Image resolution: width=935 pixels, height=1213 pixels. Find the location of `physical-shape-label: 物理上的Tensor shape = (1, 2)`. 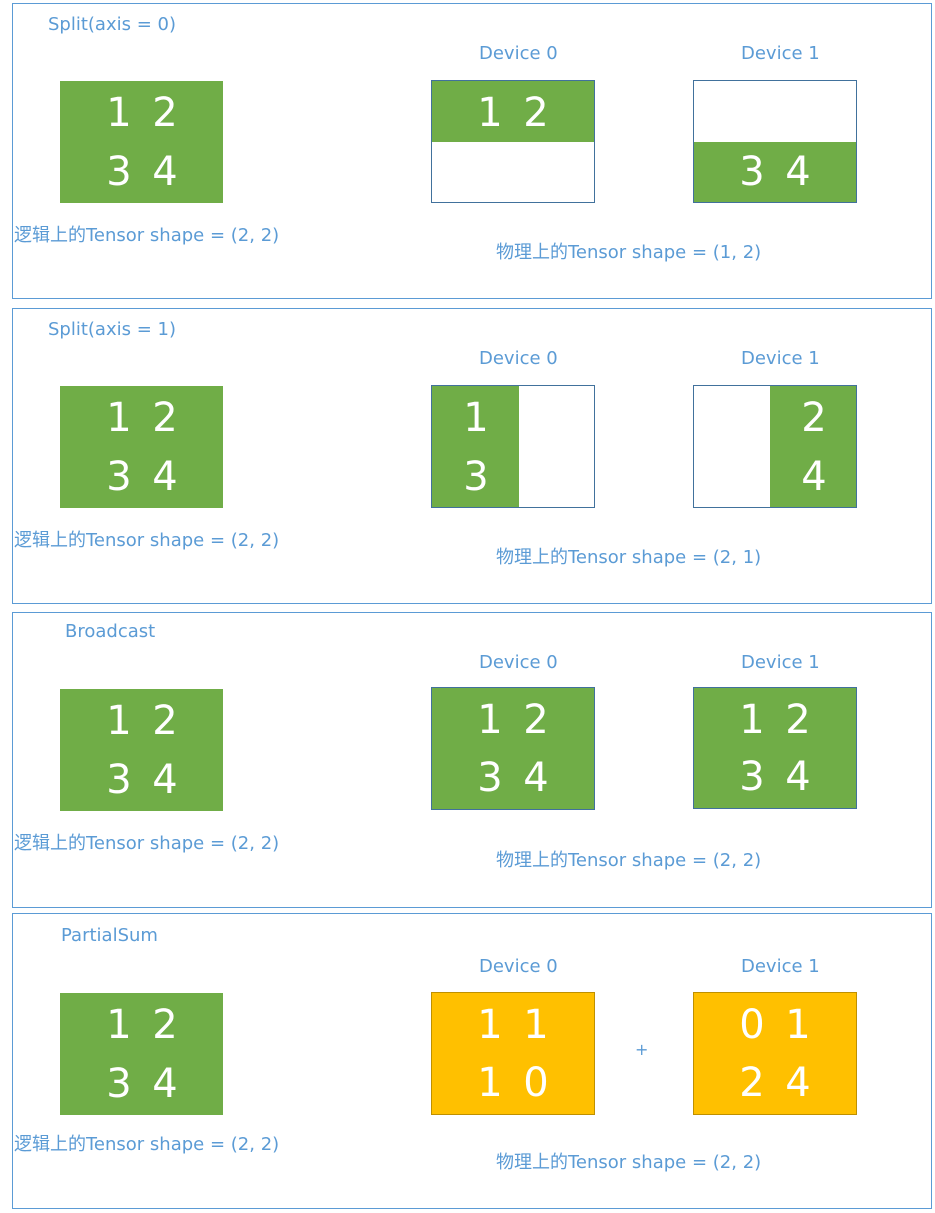

physical-shape-label: 物理上的Tensor shape = (1, 2) is located at coordinates (629, 252).